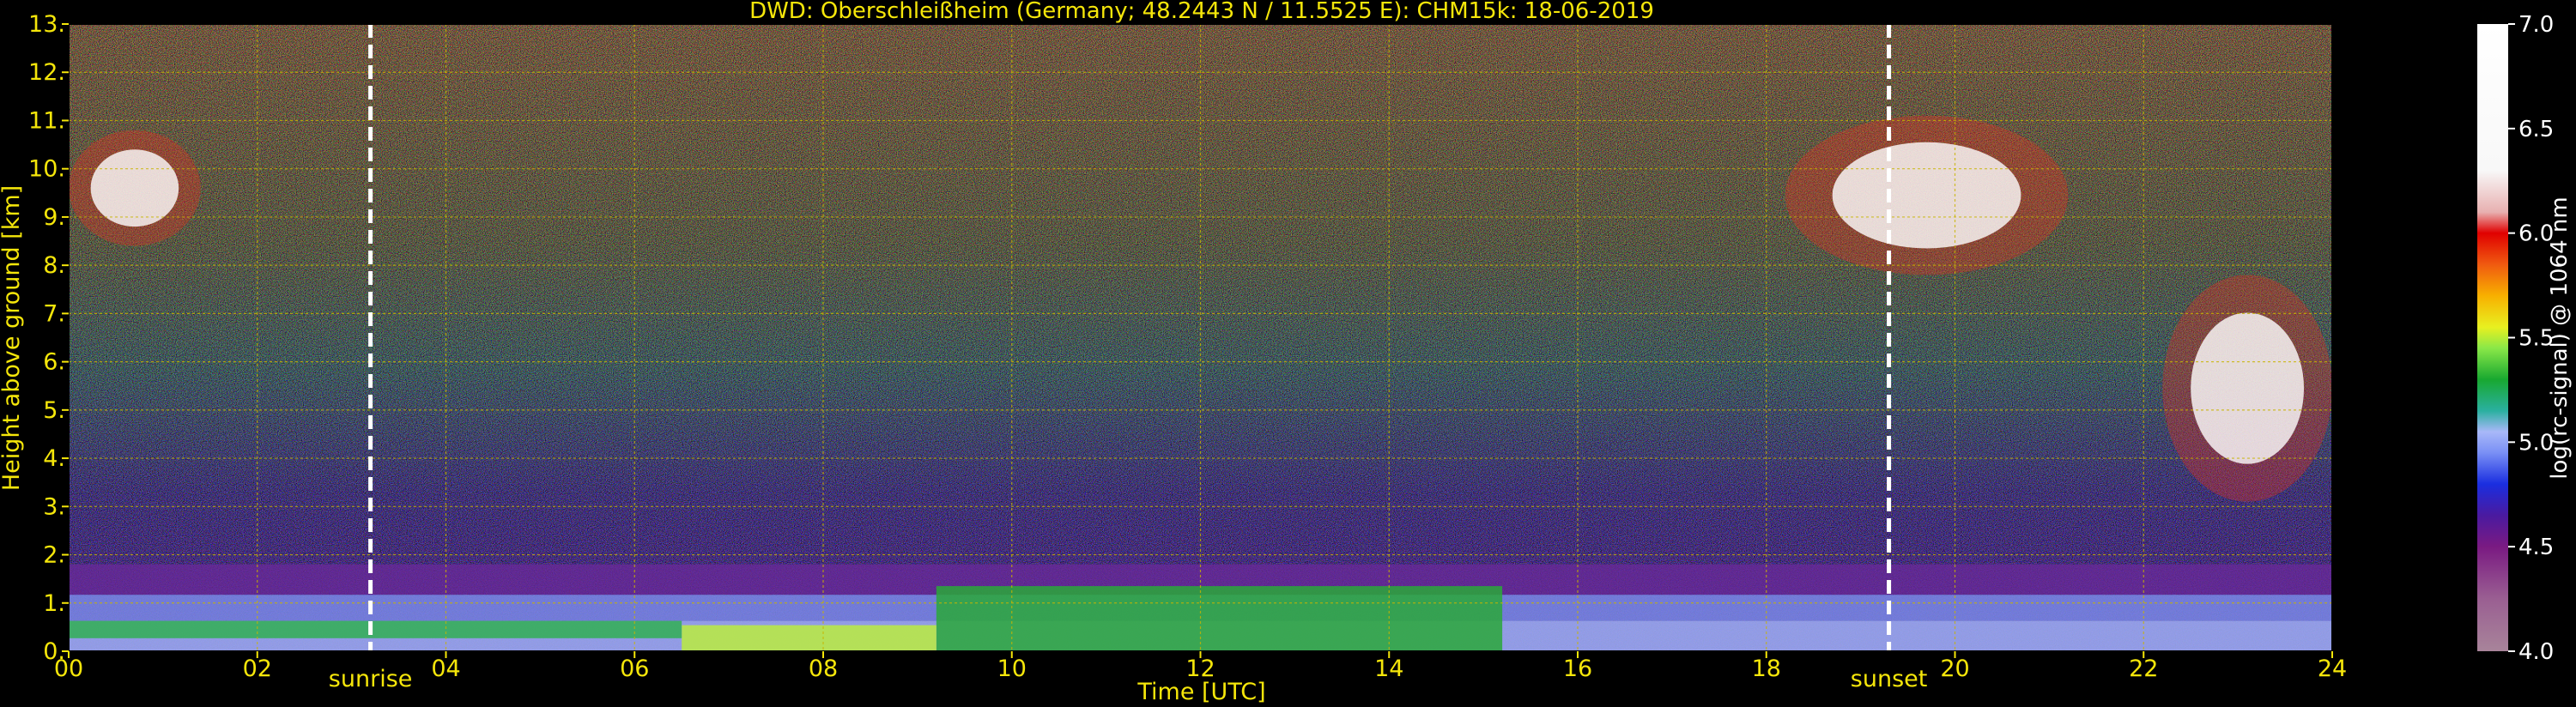 This screenshot has height=707, width=2576. I want to click on x-tick-label: 18, so click(1766, 669).